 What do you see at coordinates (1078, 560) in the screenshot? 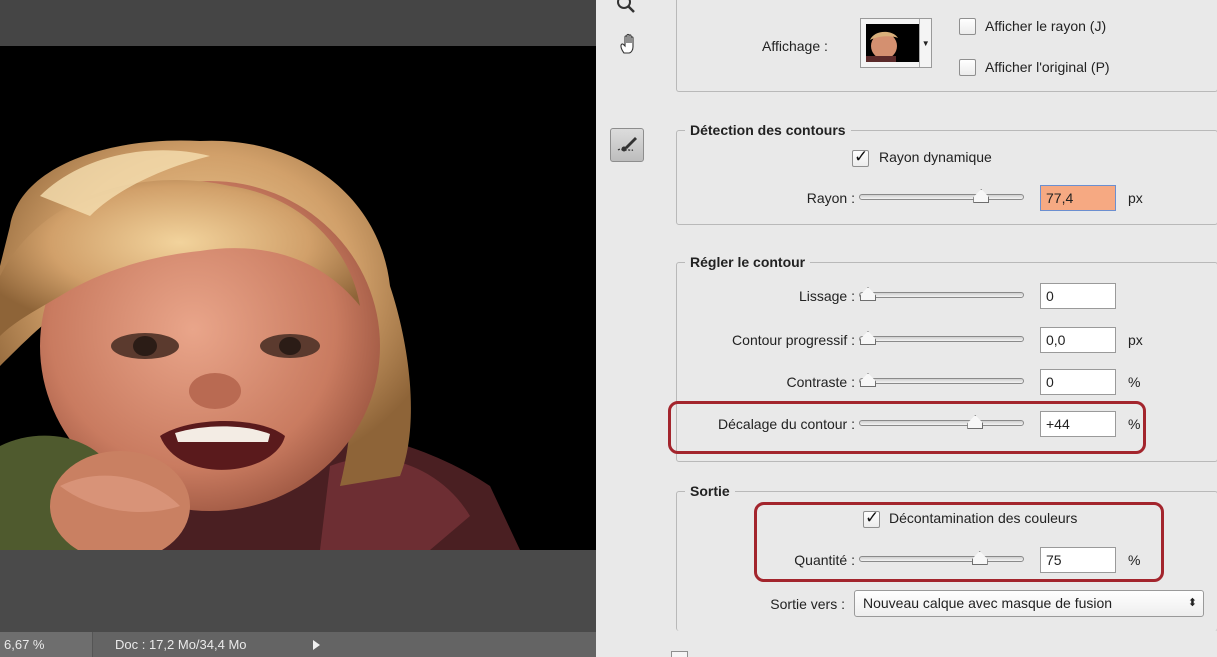
I see `amount-input: 75` at bounding box center [1078, 560].